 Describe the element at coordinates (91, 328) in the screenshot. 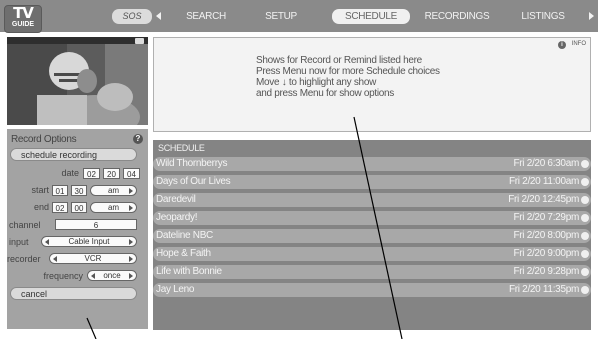

I see `callout-line-cancel` at that location.